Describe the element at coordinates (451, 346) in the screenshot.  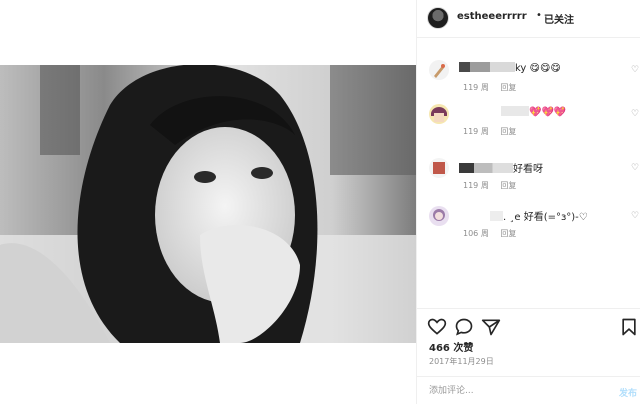
I see `like-count: 466 次赞` at that location.